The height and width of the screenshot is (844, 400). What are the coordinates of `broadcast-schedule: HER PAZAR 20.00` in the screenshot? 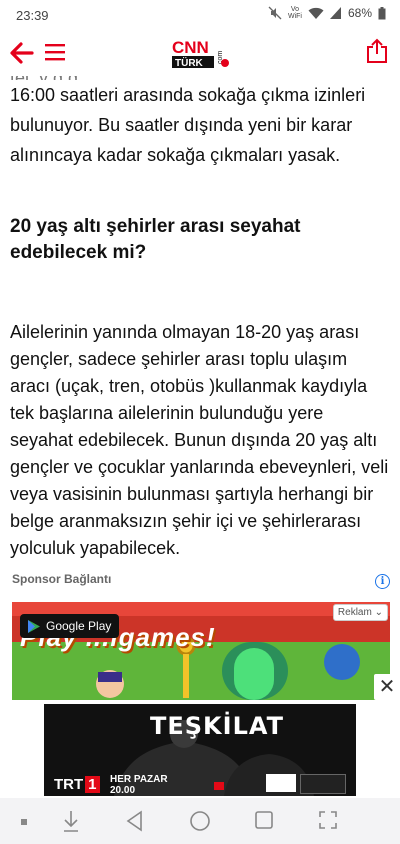 It's located at (139, 785).